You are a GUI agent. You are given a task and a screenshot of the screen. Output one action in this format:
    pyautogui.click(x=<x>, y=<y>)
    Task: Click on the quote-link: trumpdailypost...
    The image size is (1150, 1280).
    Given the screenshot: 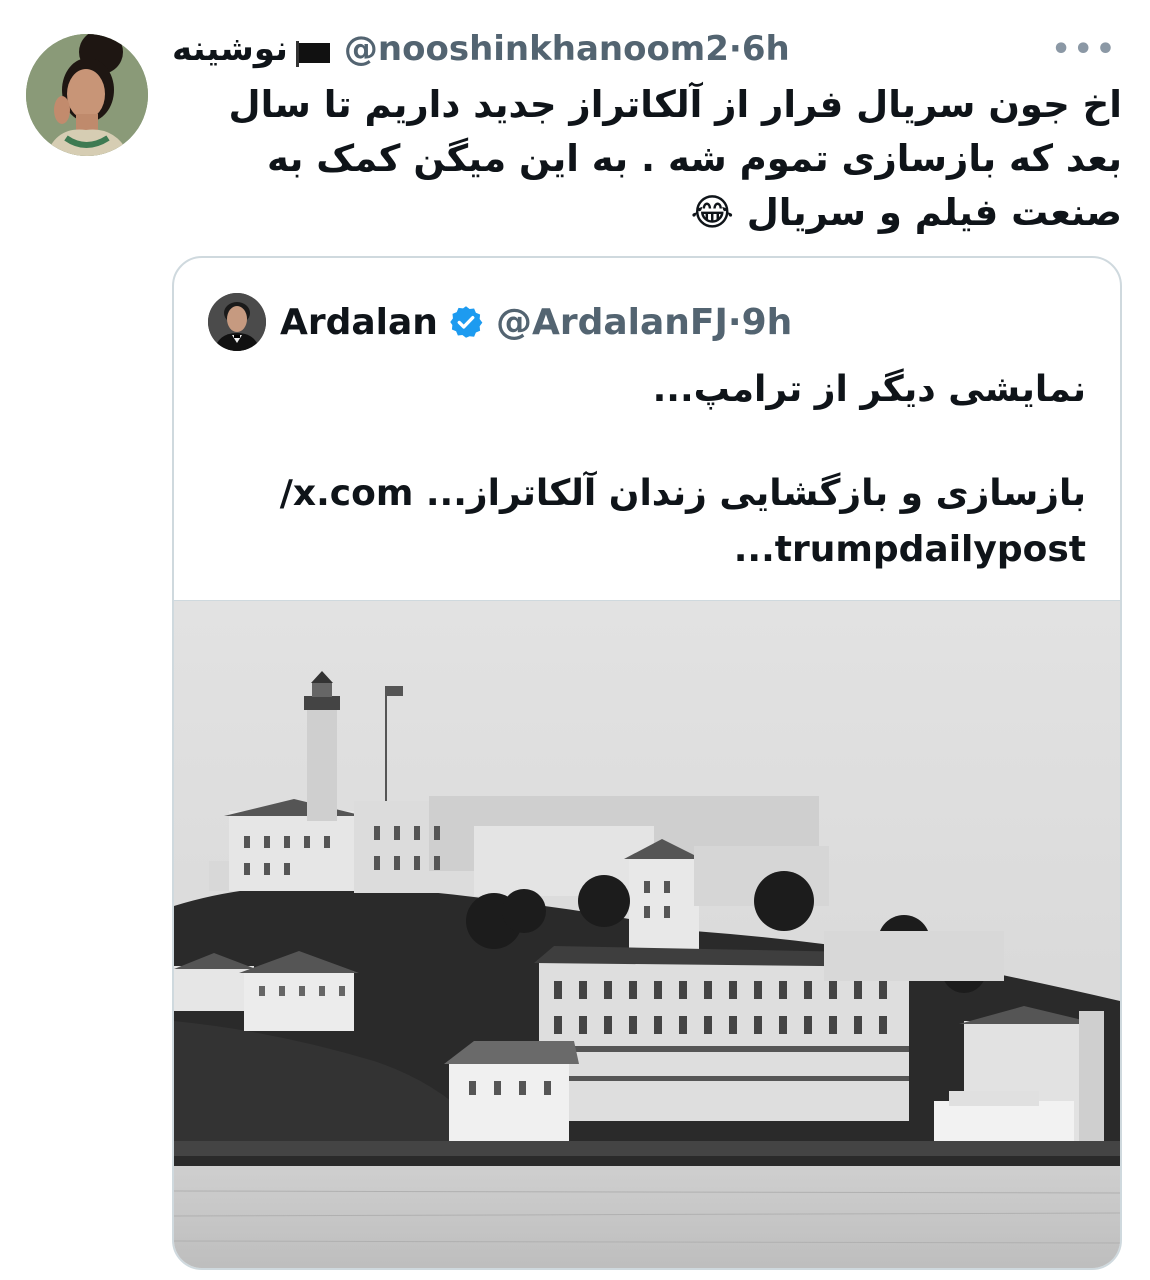 What is the action you would take?
    pyautogui.click(x=646, y=550)
    